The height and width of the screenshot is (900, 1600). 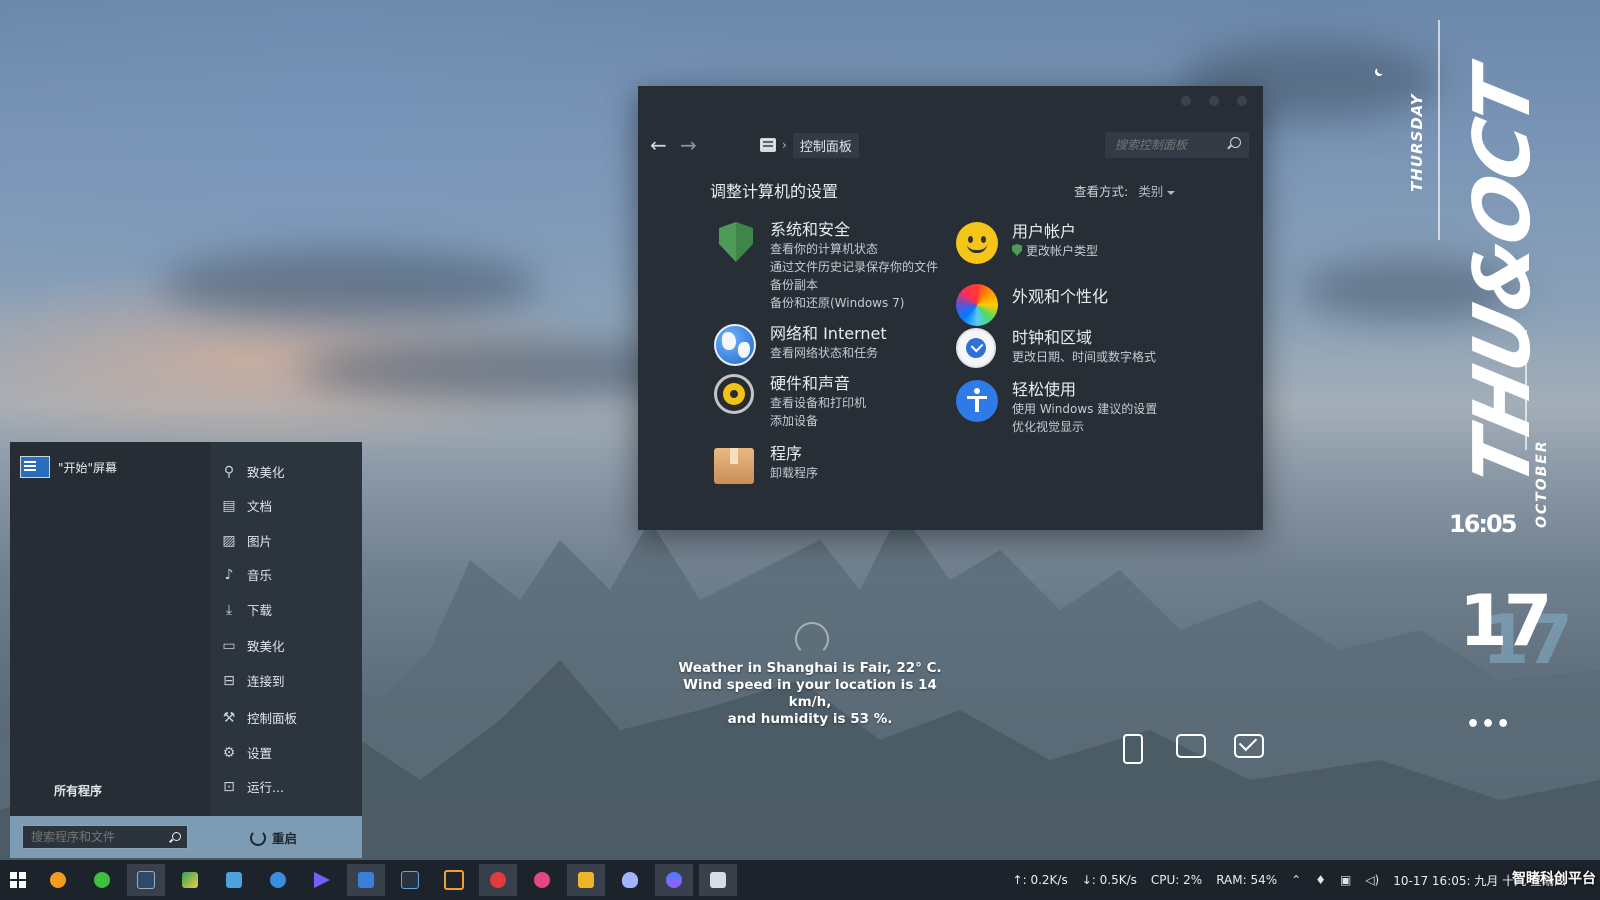 What do you see at coordinates (1372, 880) in the screenshot?
I see `volume-icon: ◁)` at bounding box center [1372, 880].